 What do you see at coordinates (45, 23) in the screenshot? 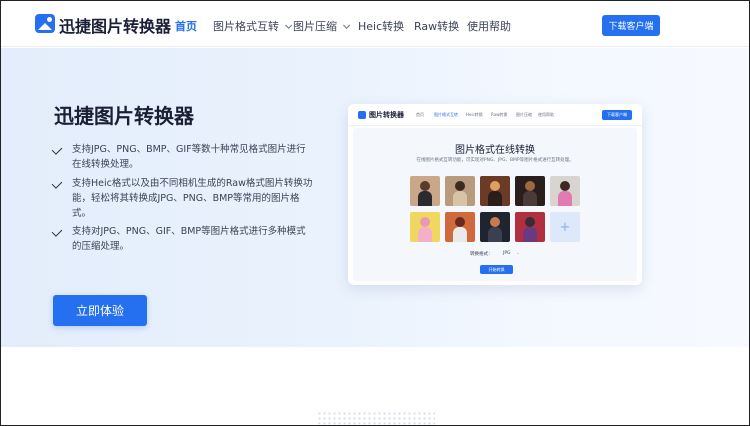
I see `app-logo-icon` at bounding box center [45, 23].